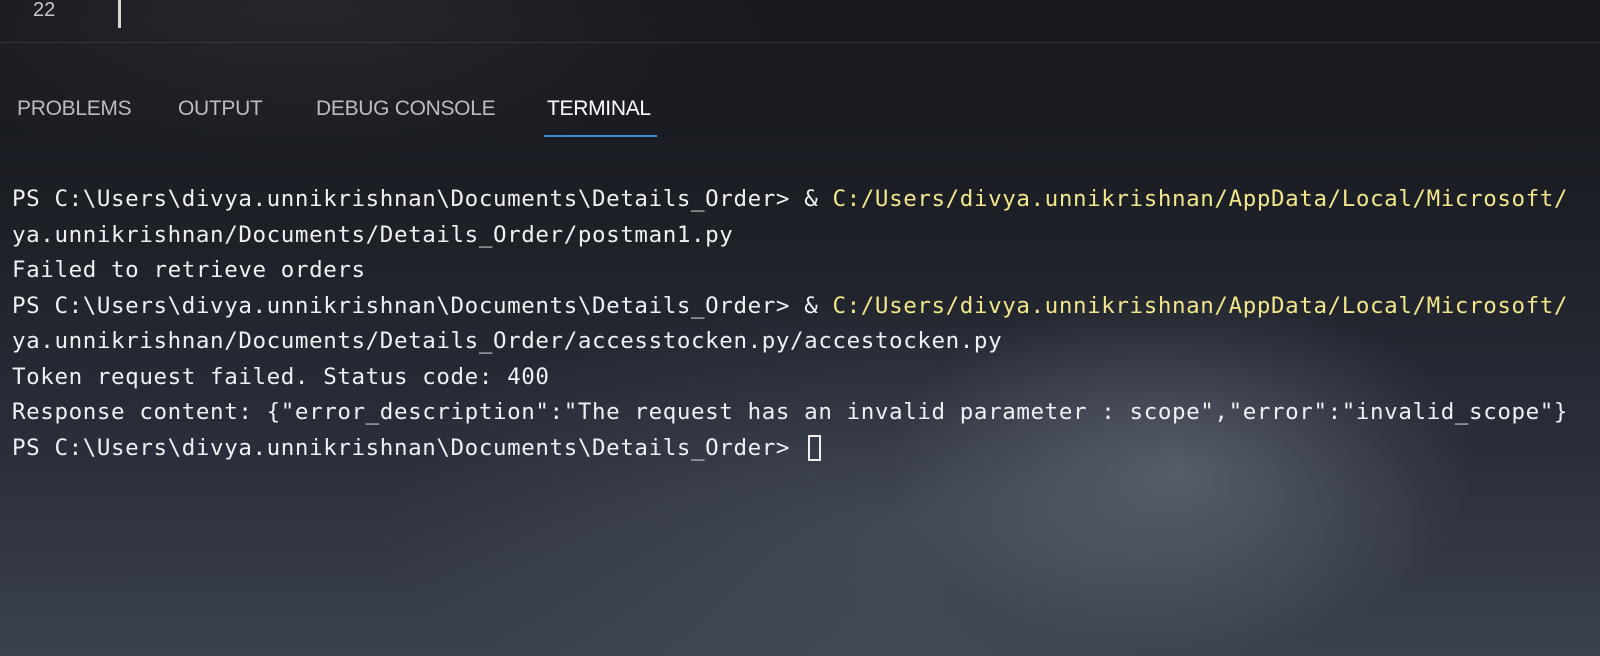 This screenshot has width=1600, height=656. I want to click on editor-area: 22, so click(800, 21).